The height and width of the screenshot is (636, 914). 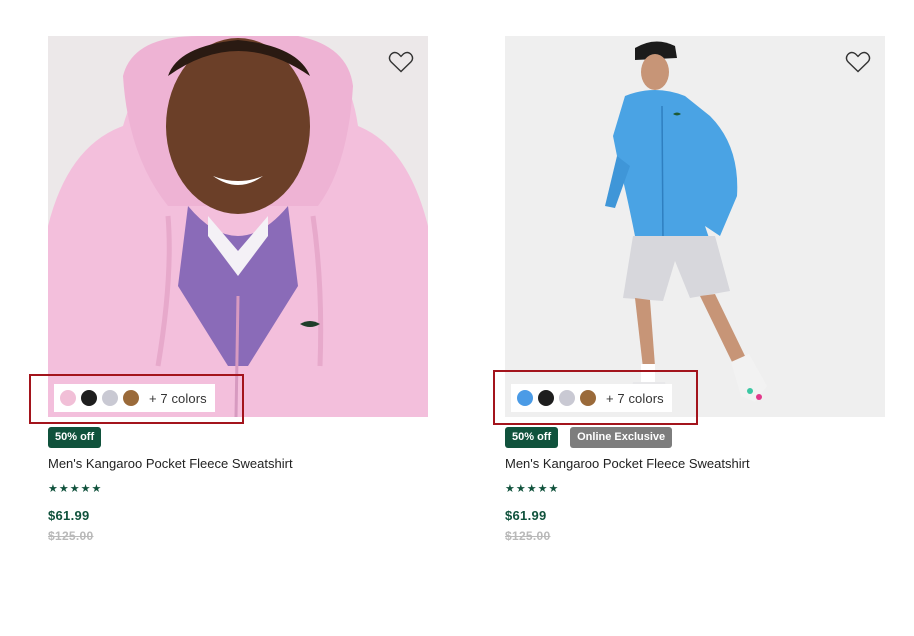 I want to click on badge-row: 50% off, so click(x=75, y=437).